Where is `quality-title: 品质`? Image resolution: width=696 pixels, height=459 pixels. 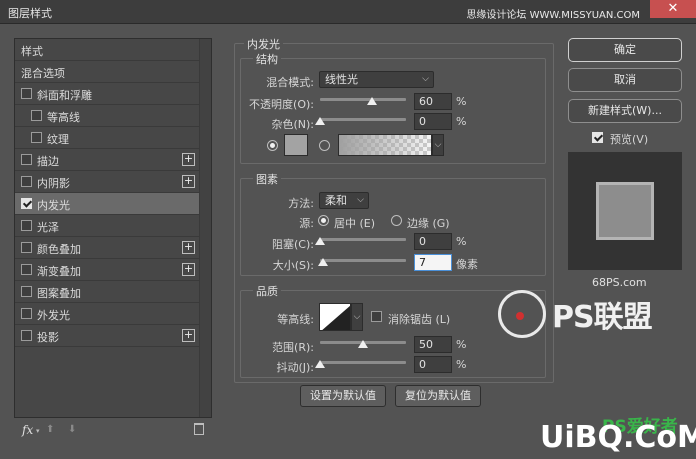
quality-title: 品质 is located at coordinates (267, 291).